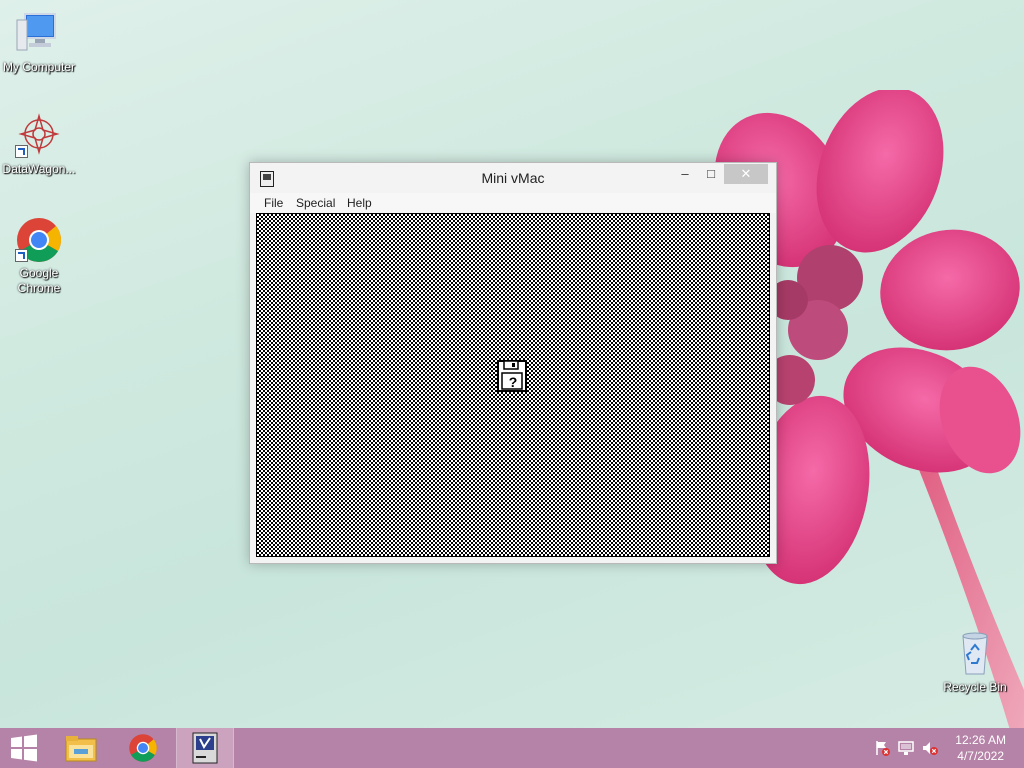 This screenshot has height=768, width=1024. Describe the element at coordinates (512, 748) in the screenshot. I see `taskbar: 12:26 AM 4/7/2022` at that location.